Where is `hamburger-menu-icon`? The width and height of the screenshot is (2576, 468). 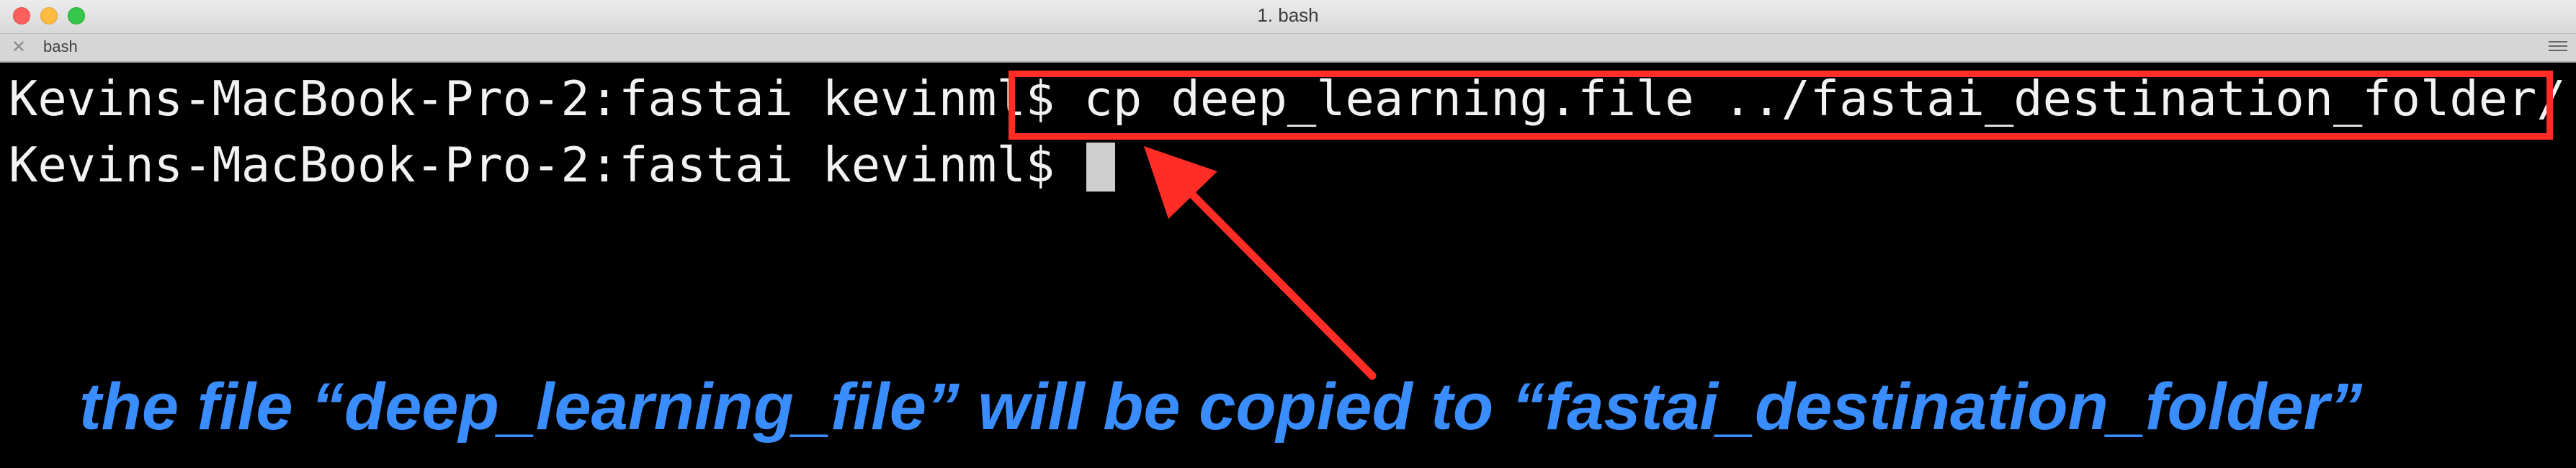
hamburger-menu-icon is located at coordinates (2558, 47).